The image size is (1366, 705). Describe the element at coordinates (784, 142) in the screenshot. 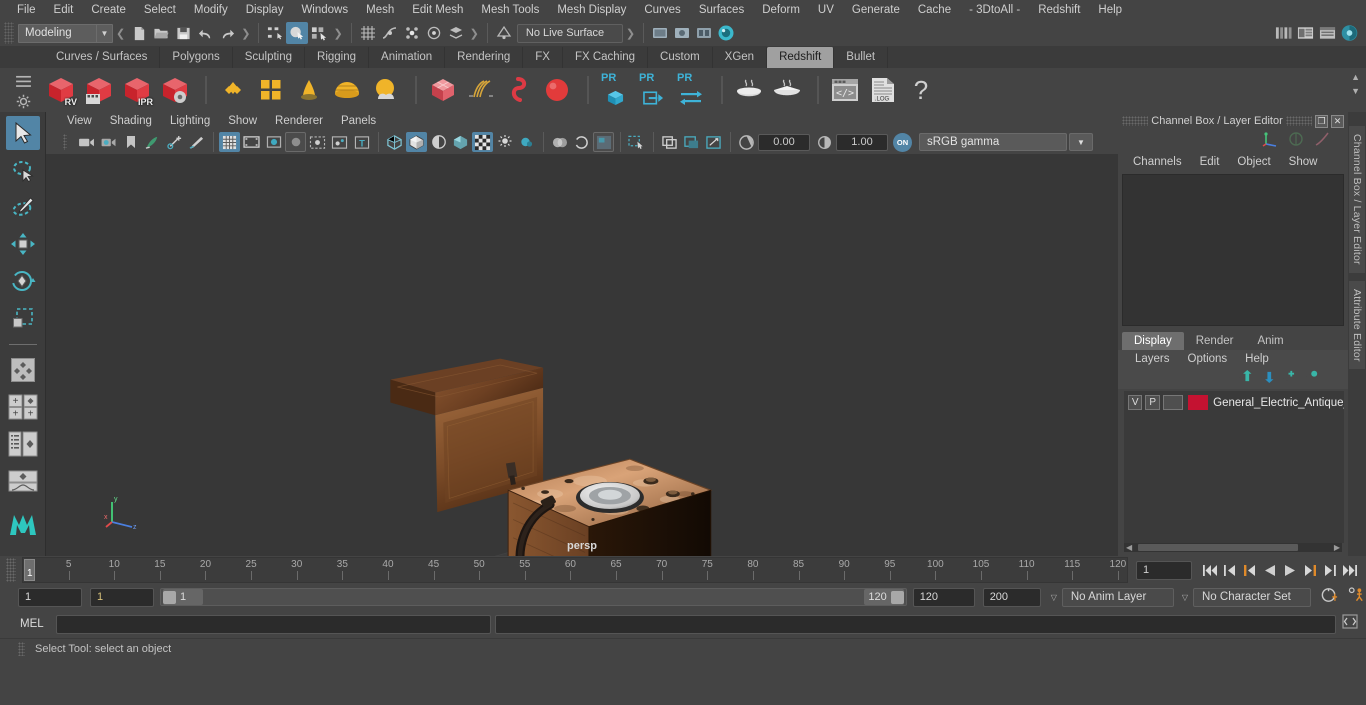

I see `exposure-field: 0.00` at that location.